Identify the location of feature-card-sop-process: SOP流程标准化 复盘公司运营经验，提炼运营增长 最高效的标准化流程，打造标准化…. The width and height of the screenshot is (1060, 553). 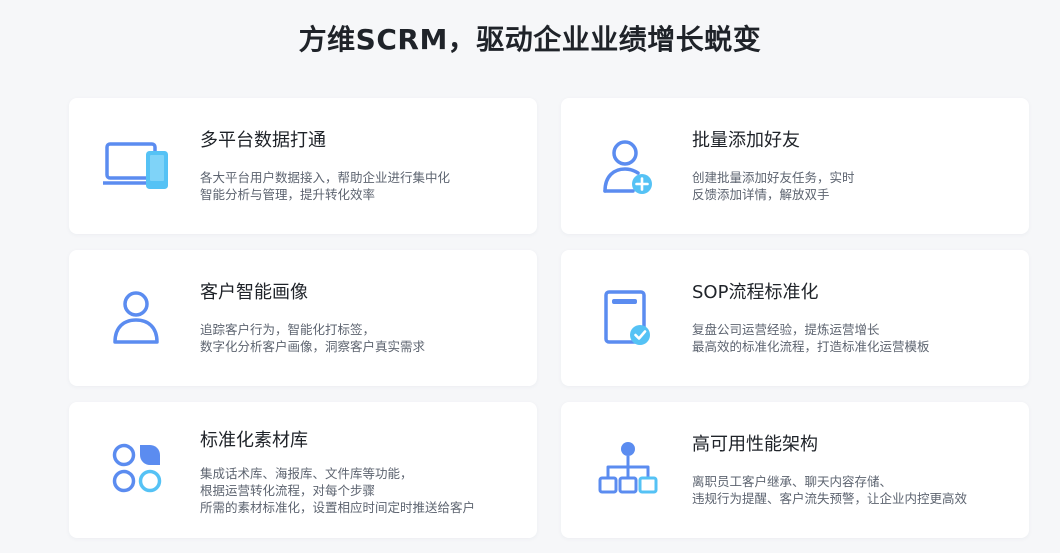
(795, 318).